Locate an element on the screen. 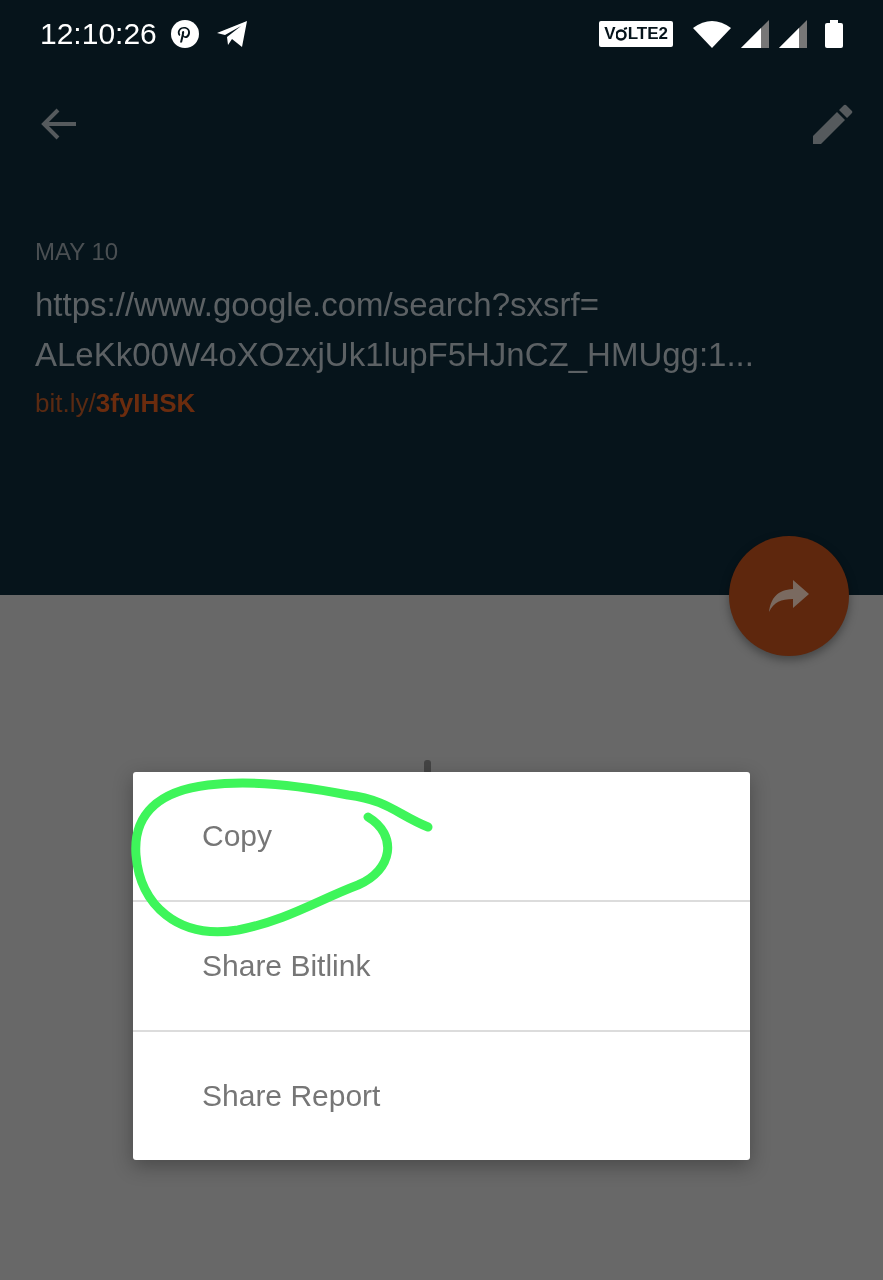 This screenshot has width=883, height=1280. share-arrow-icon is located at coordinates (789, 596).